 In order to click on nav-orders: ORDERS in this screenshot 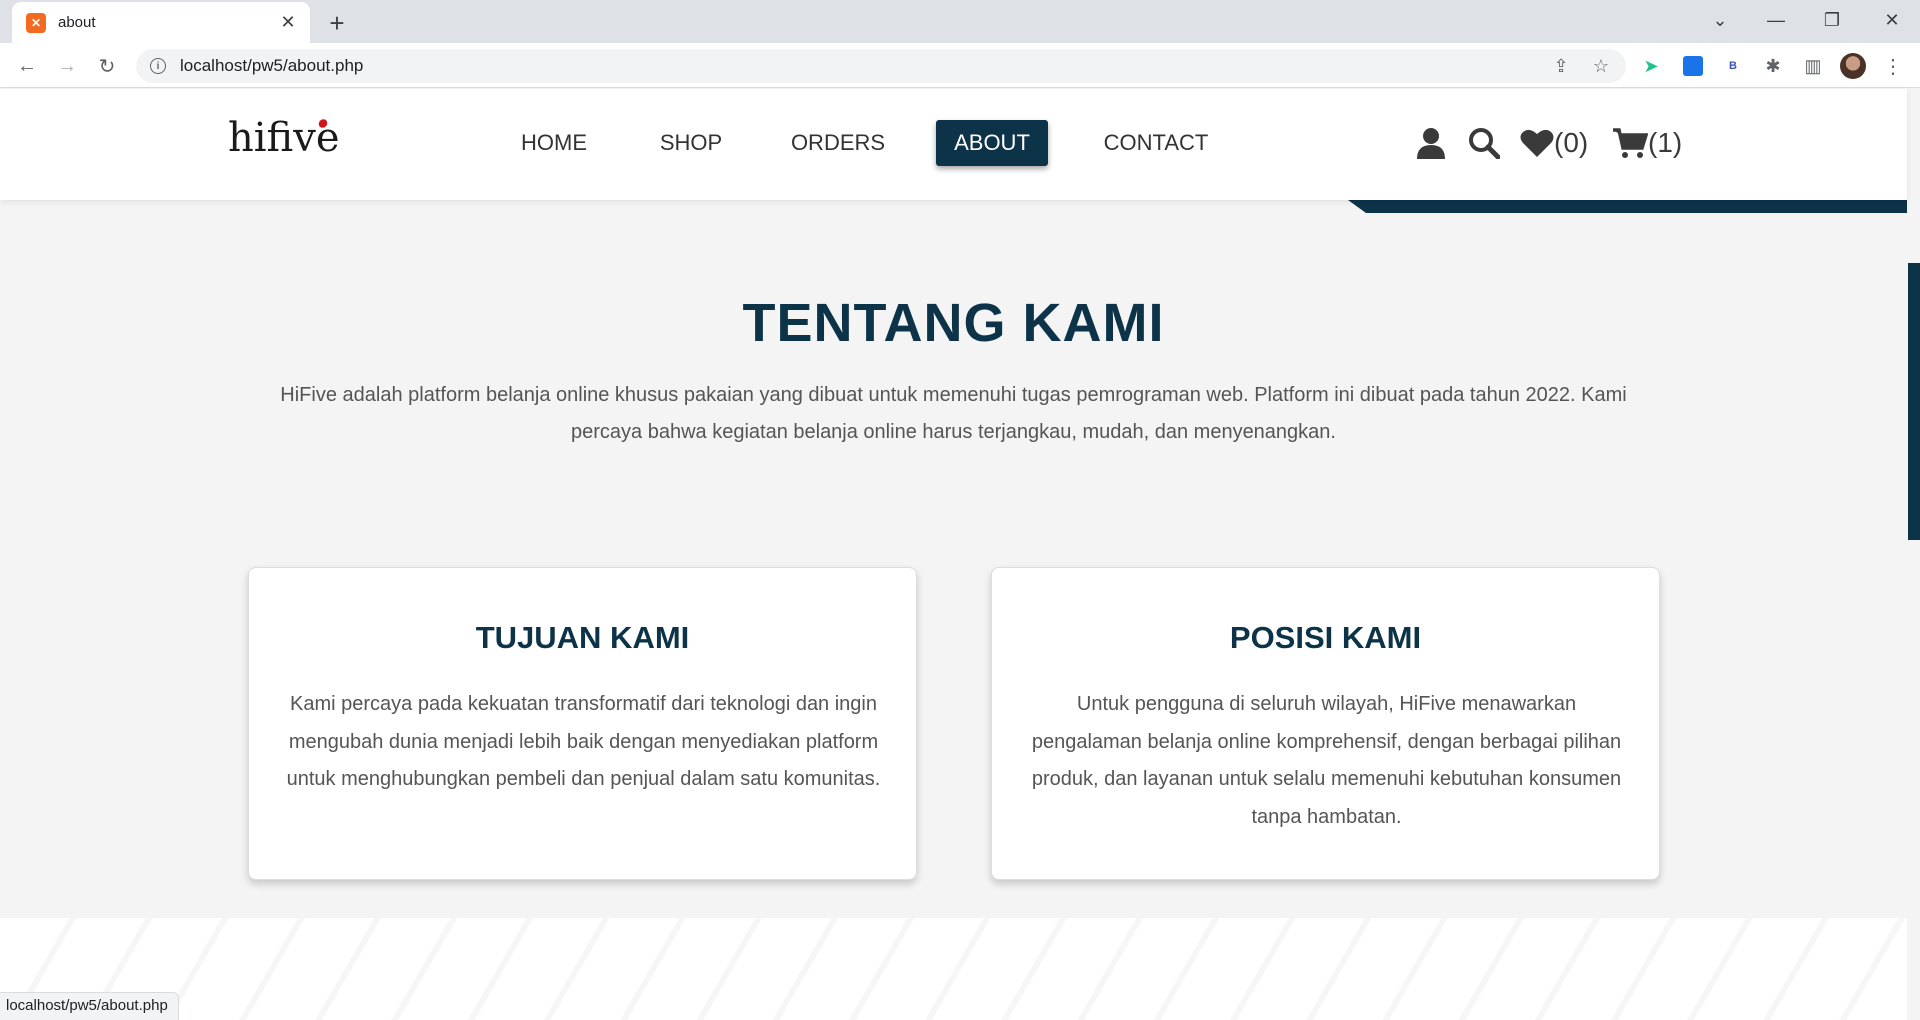, I will do `click(838, 143)`.